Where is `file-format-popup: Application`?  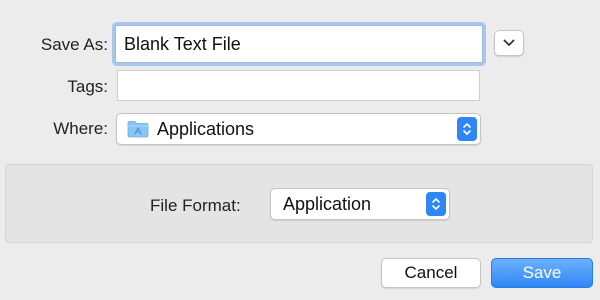
file-format-popup: Application is located at coordinates (360, 204).